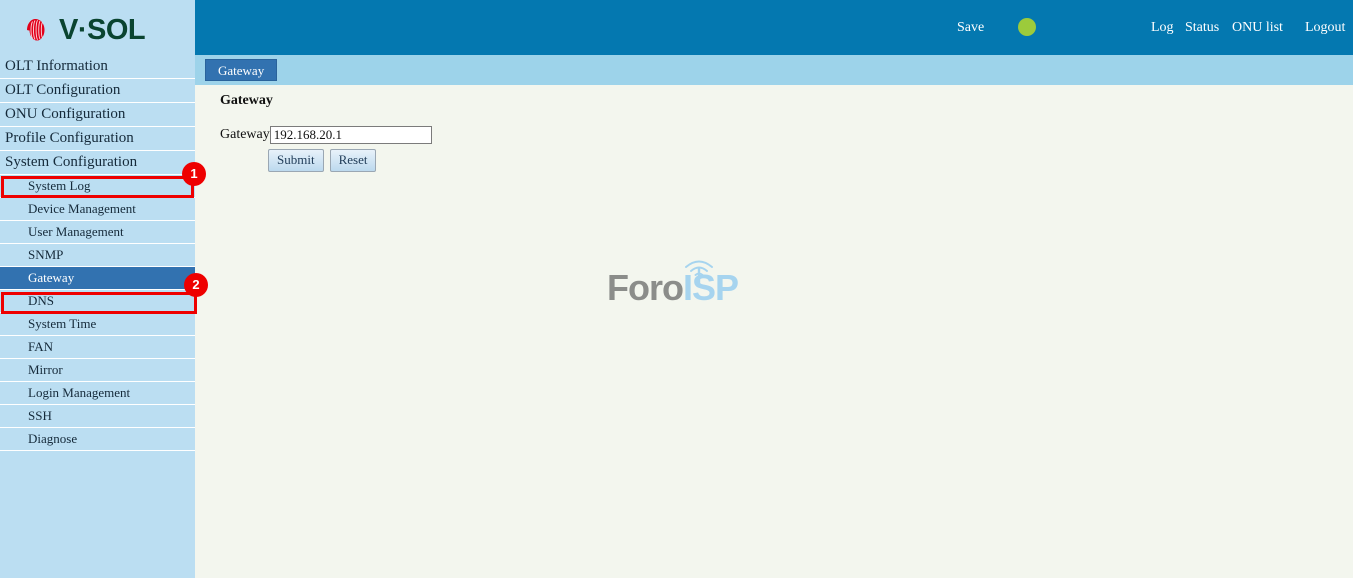  What do you see at coordinates (353, 160) in the screenshot?
I see `reset-button: Reset` at bounding box center [353, 160].